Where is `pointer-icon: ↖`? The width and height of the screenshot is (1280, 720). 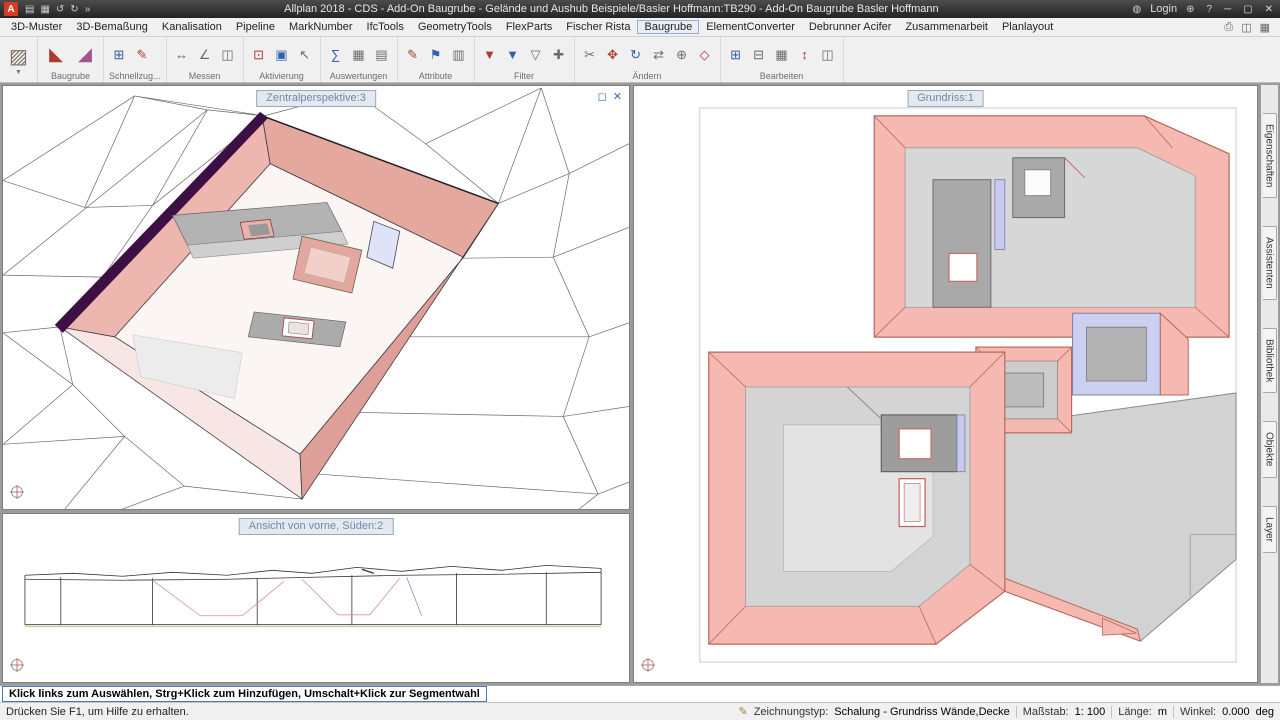 pointer-icon: ↖ is located at coordinates (305, 55).